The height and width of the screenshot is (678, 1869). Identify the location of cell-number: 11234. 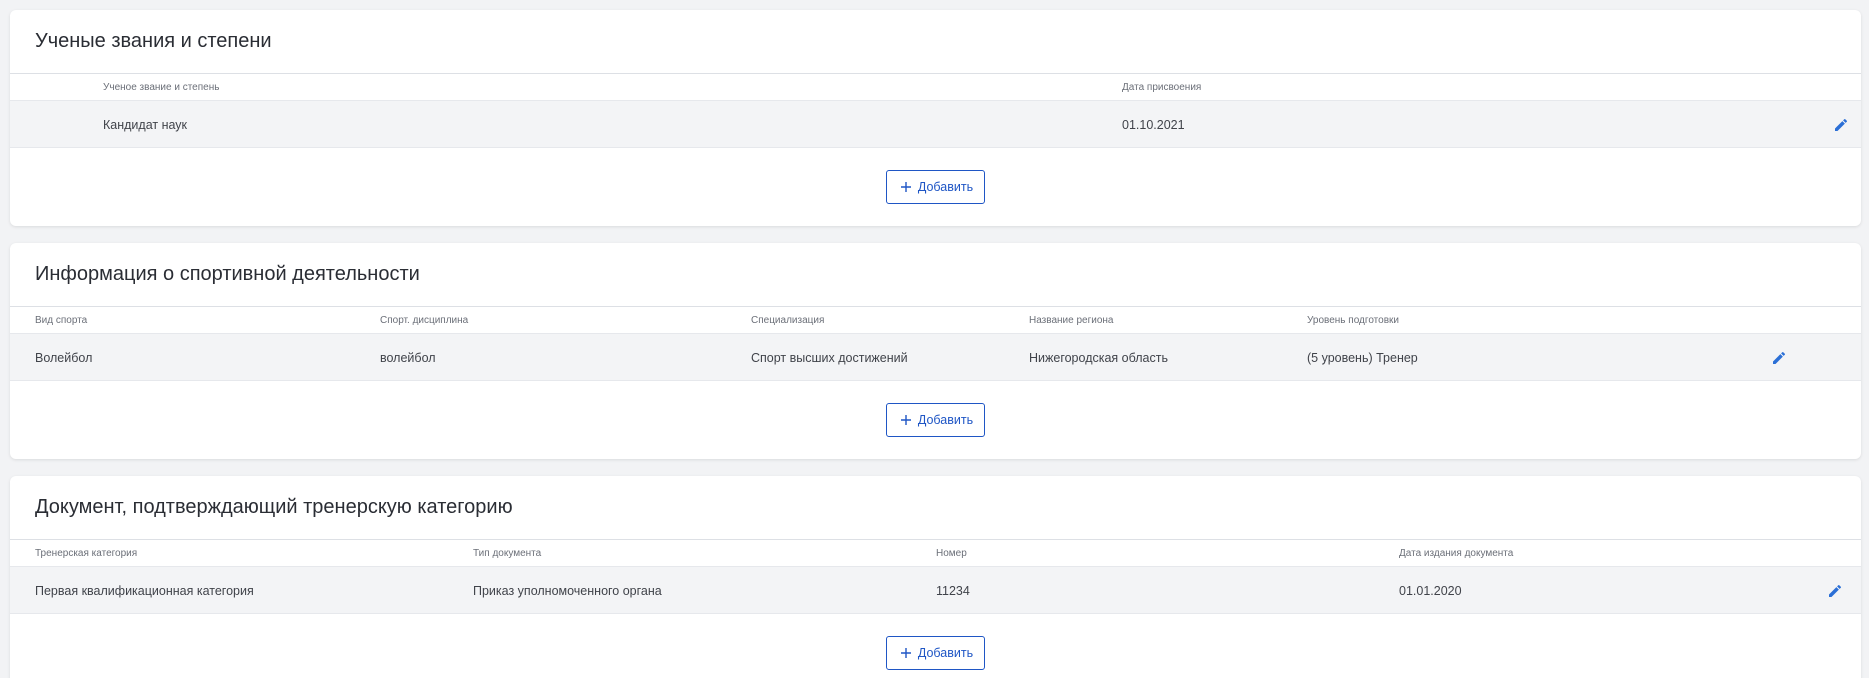
(953, 591).